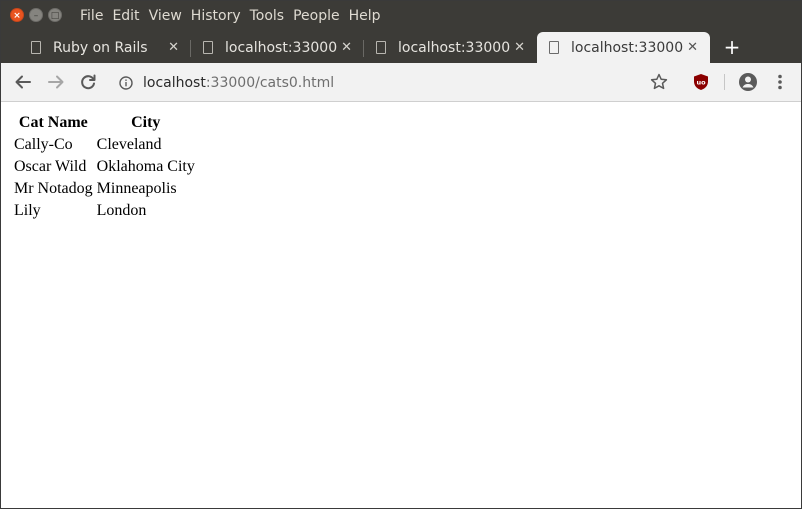 This screenshot has width=802, height=509. What do you see at coordinates (100, 47) in the screenshot?
I see `tab-title: Ruby on Rails` at bounding box center [100, 47].